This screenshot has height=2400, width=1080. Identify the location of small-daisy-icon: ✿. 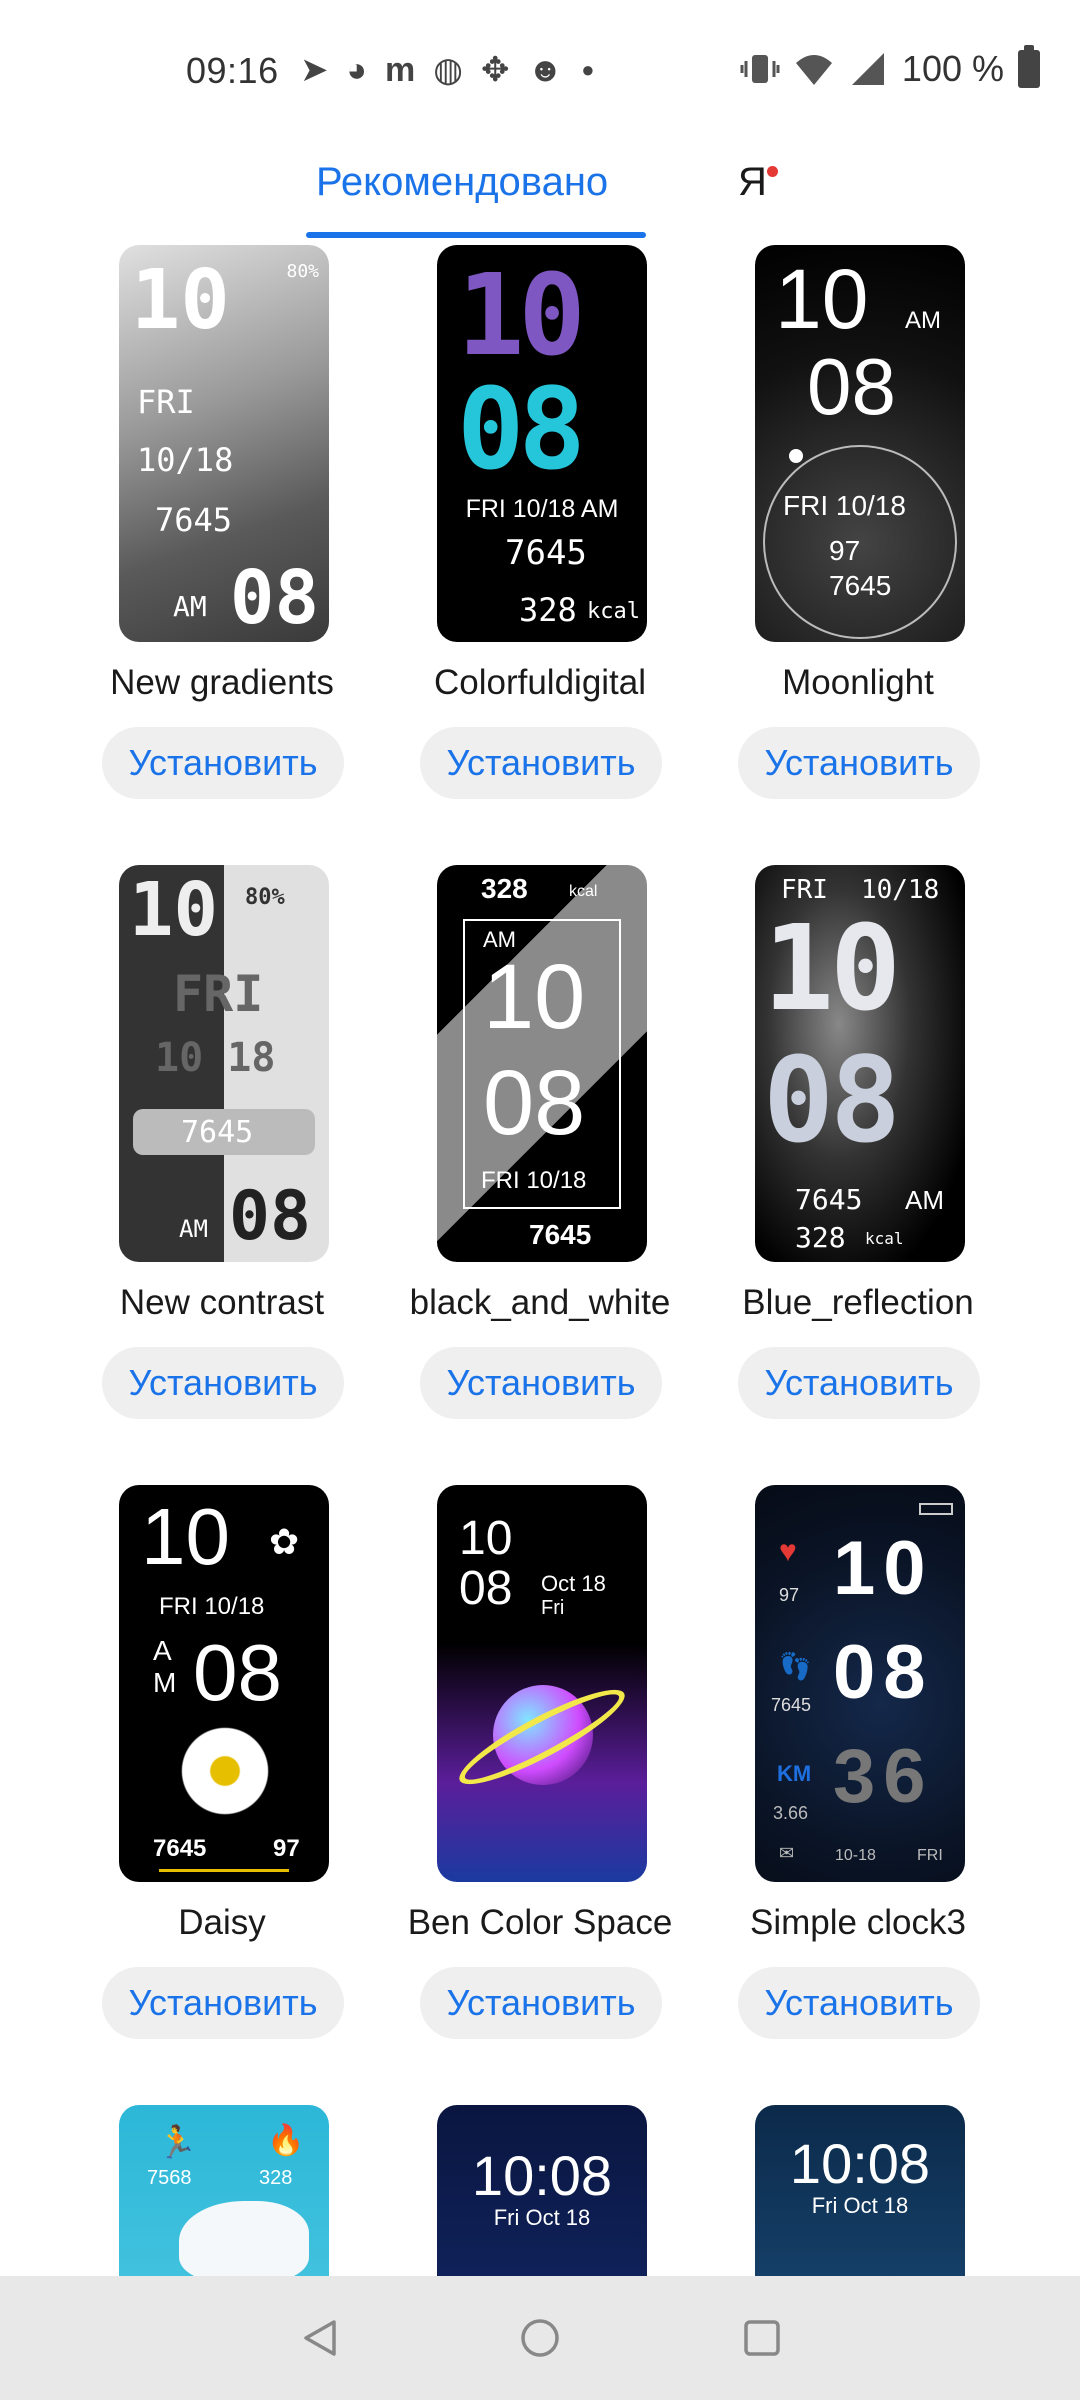
(284, 1541).